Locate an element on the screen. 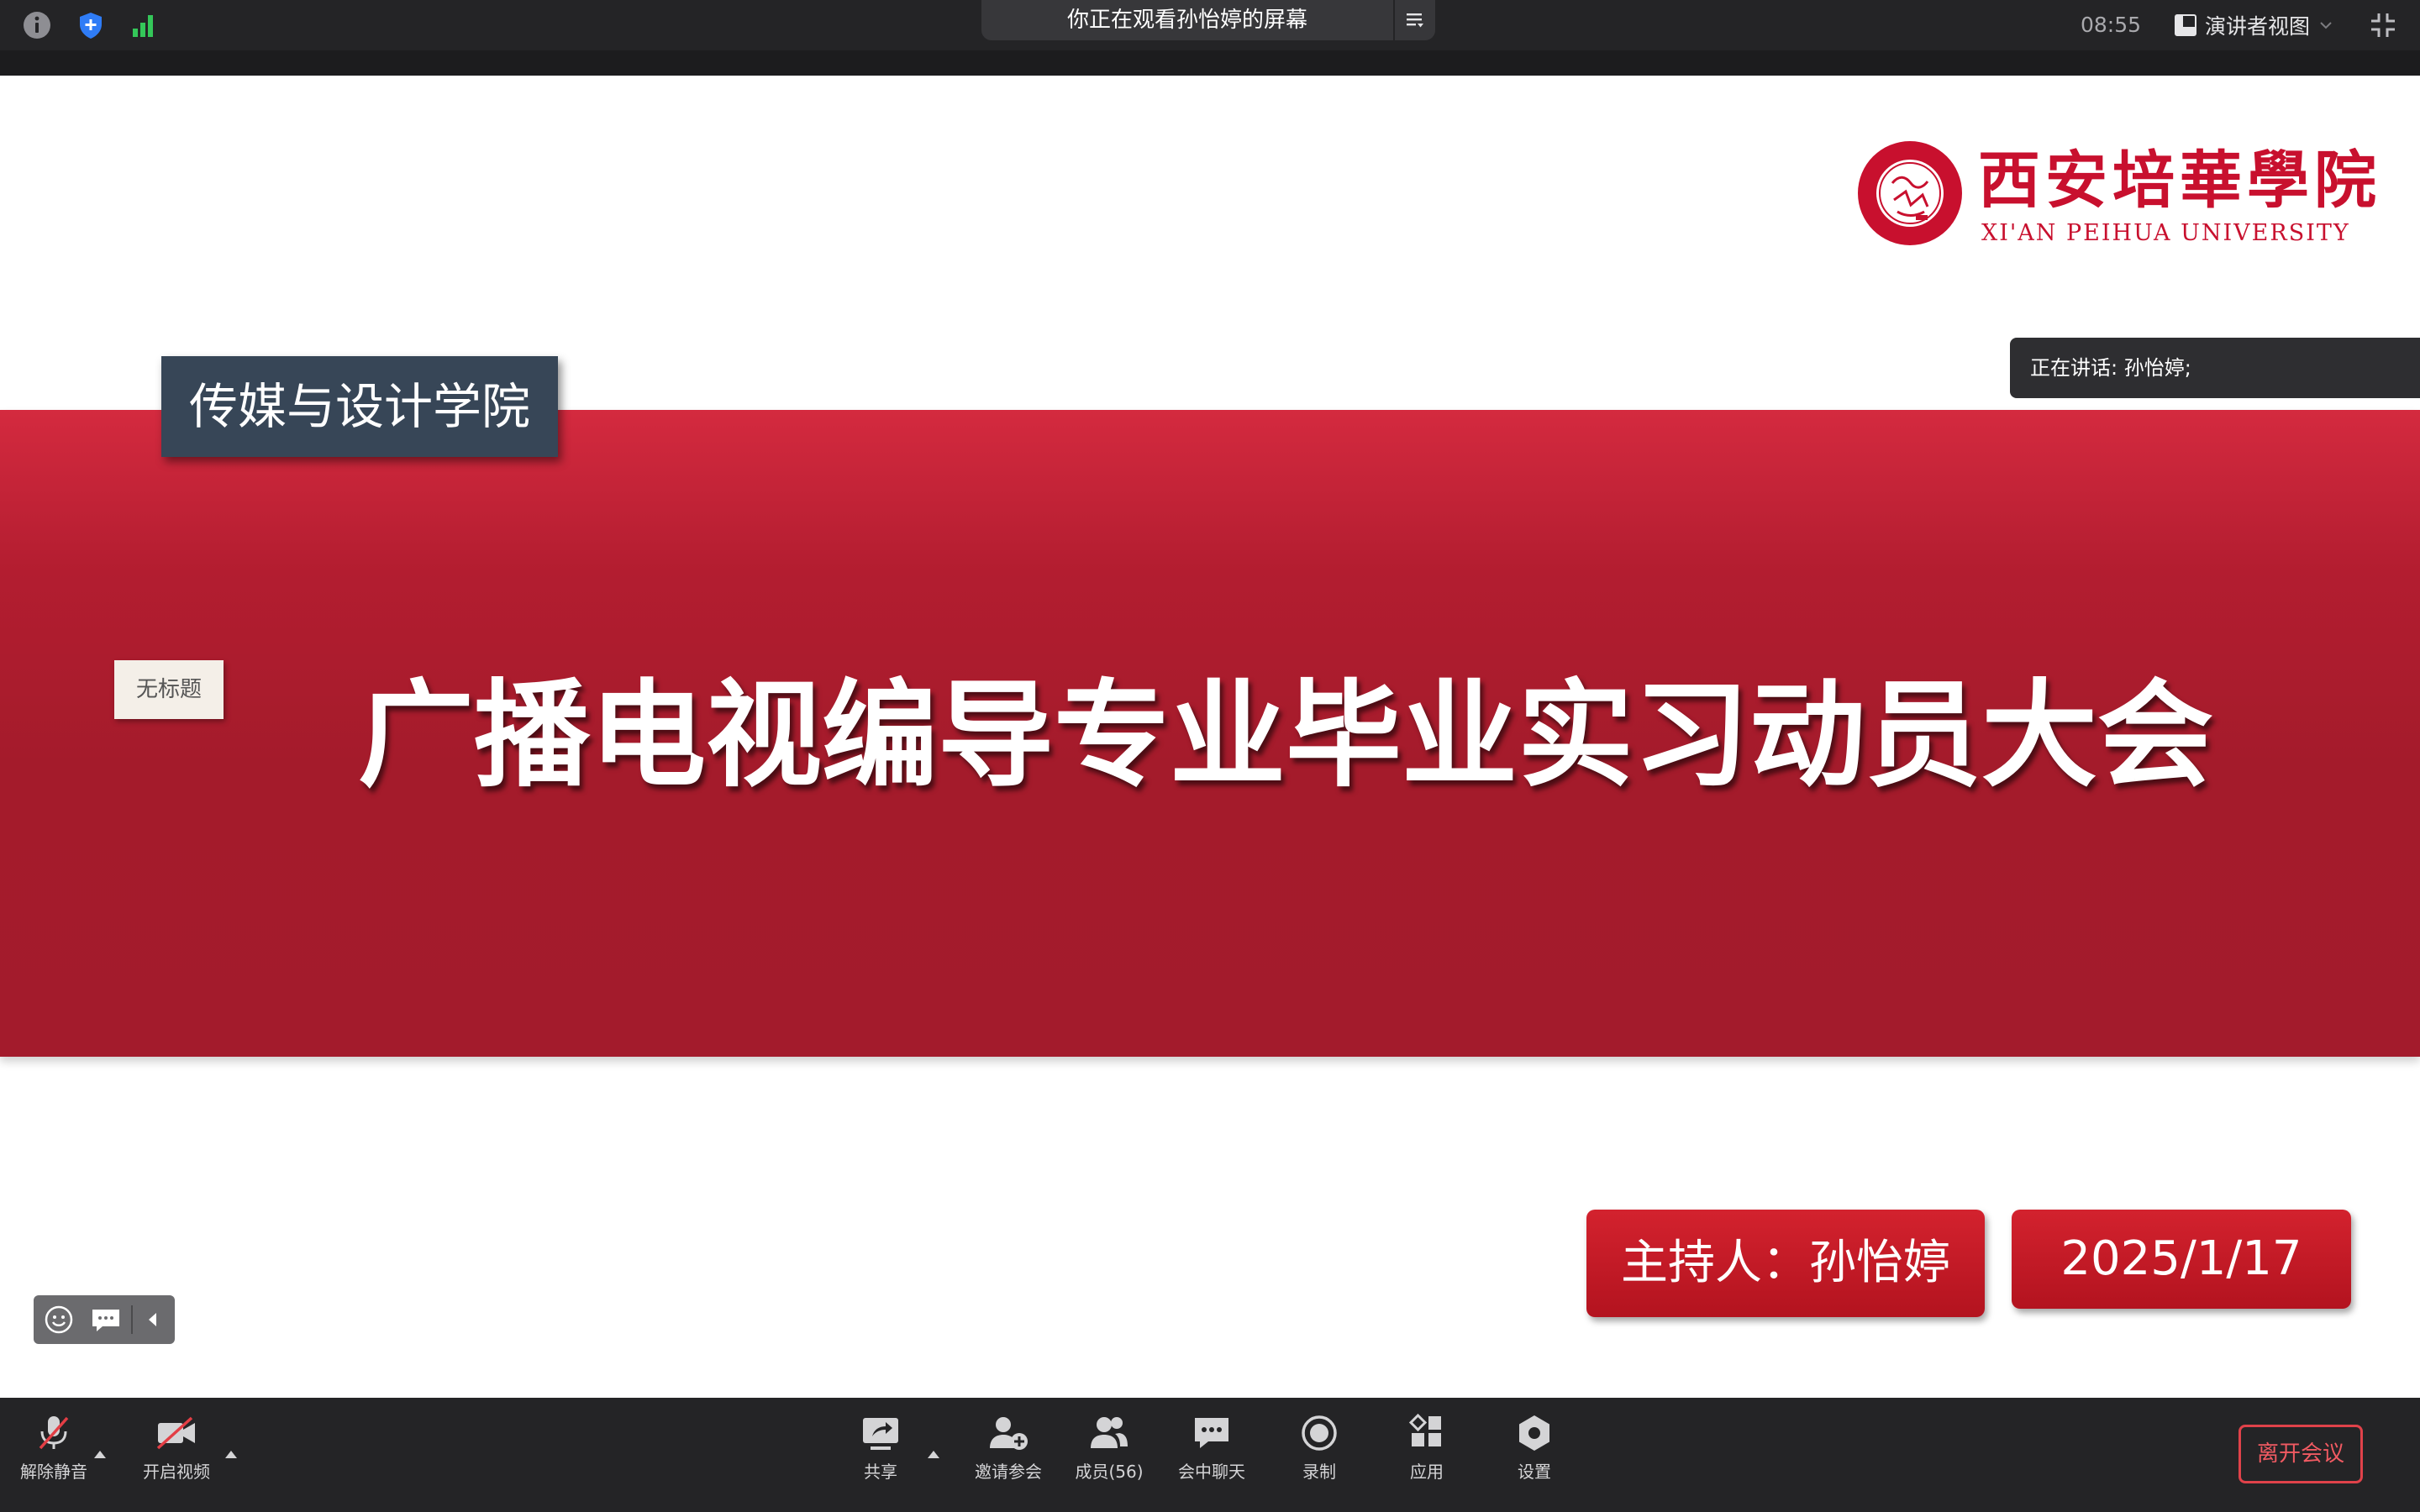 The height and width of the screenshot is (1512, 2420). view-mode-label: 演讲者视图 is located at coordinates (2258, 26).